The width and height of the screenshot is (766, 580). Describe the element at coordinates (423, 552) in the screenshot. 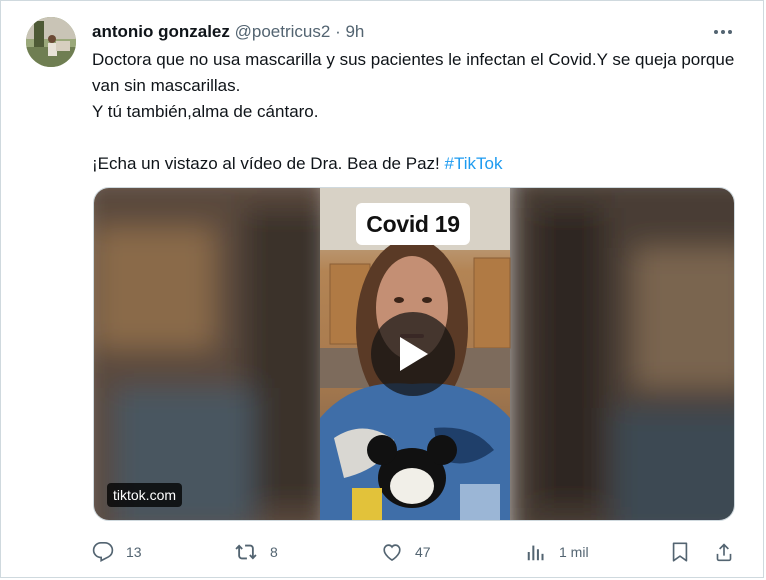

I see `like-count: 47` at that location.